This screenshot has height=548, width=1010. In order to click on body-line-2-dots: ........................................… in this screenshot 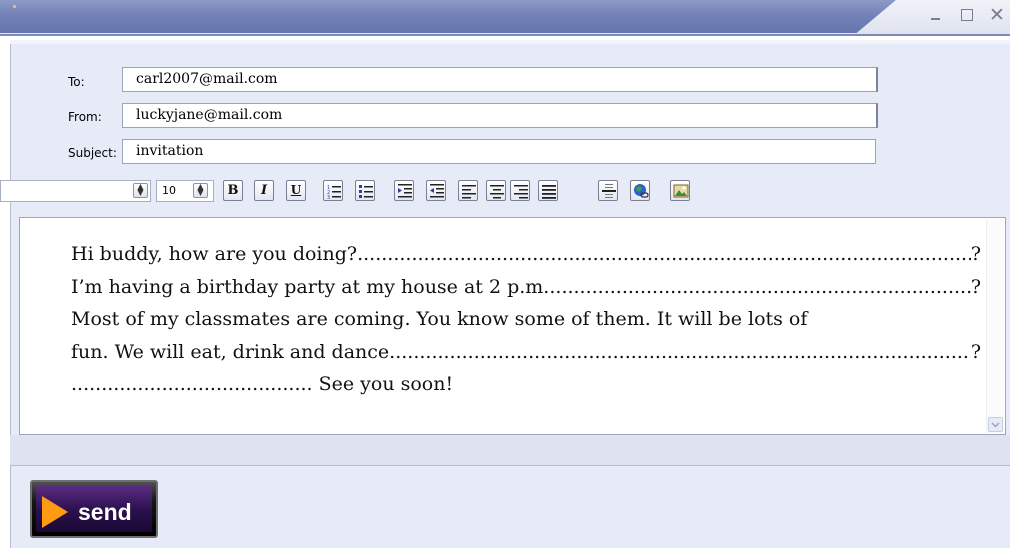, I will do `click(760, 286)`.